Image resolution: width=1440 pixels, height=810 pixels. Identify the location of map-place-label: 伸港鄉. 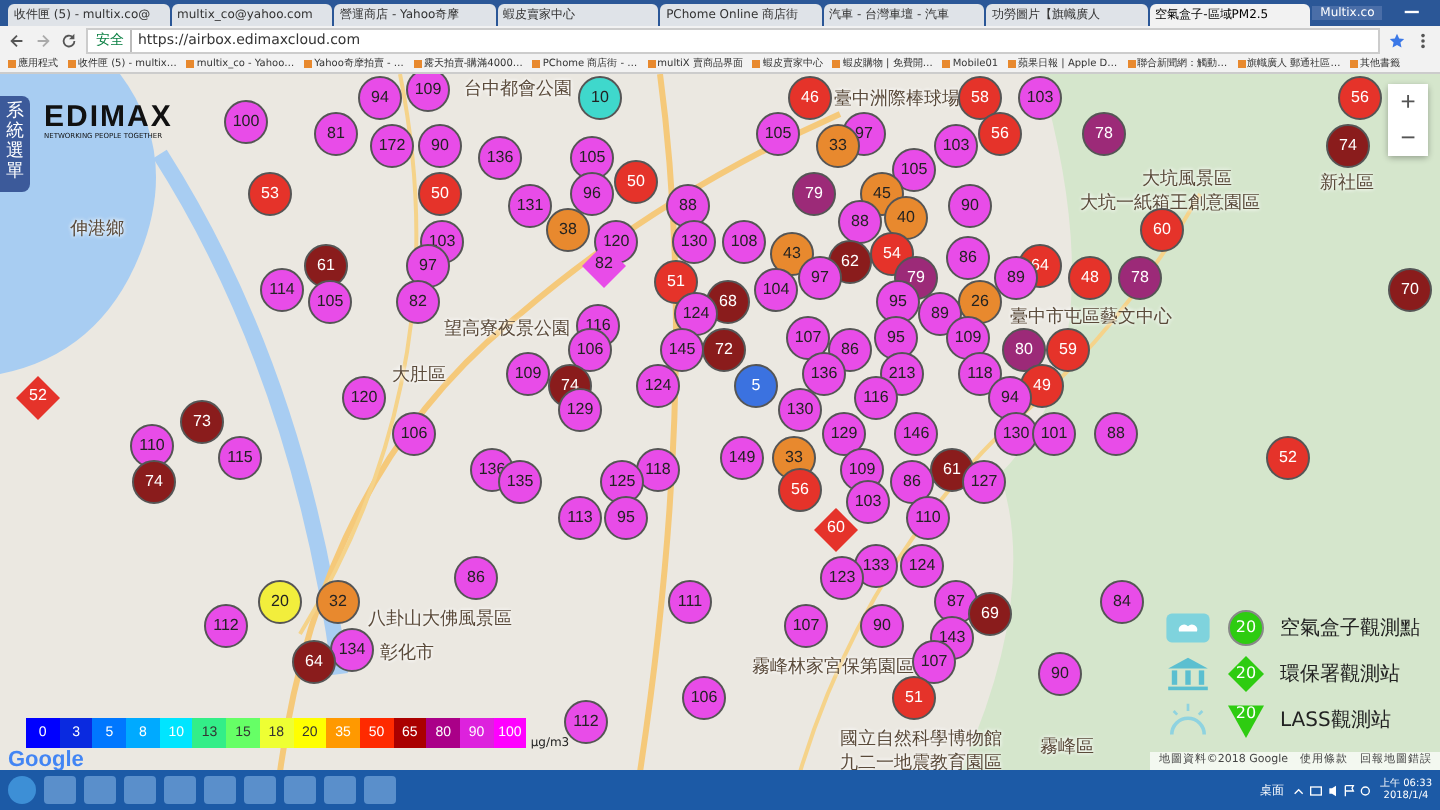
(97, 229).